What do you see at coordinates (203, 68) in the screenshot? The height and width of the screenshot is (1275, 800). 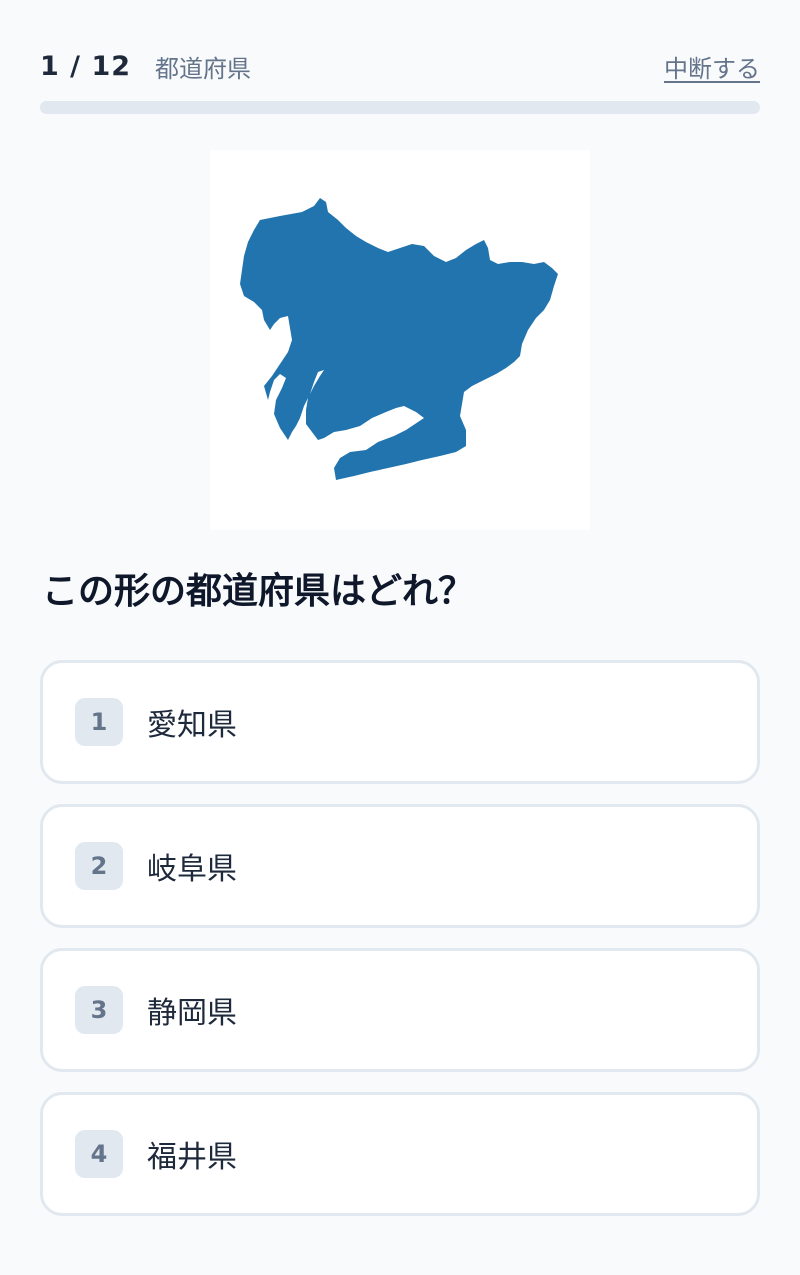 I see `quiz-category: 都道府県` at bounding box center [203, 68].